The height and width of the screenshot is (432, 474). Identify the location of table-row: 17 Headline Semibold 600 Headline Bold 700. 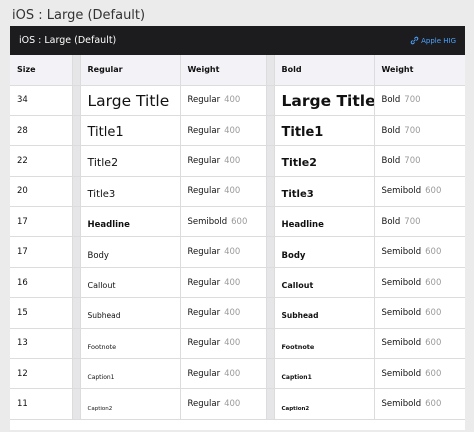
(237, 222).